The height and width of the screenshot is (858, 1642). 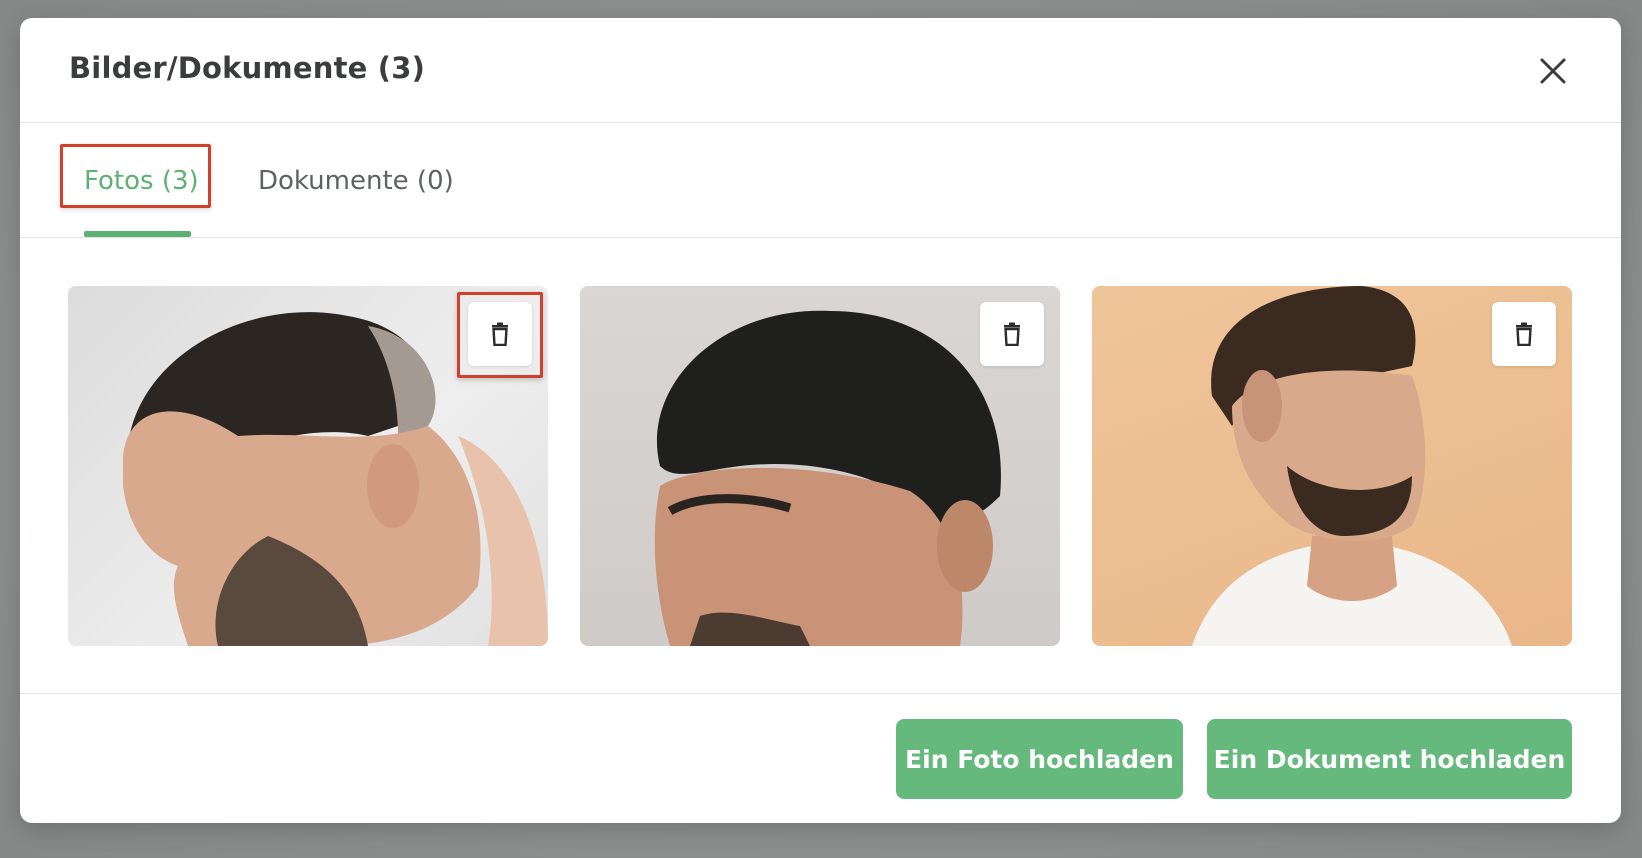 What do you see at coordinates (1389, 759) in the screenshot?
I see `upload-document-button: Ein Dokument hochladen` at bounding box center [1389, 759].